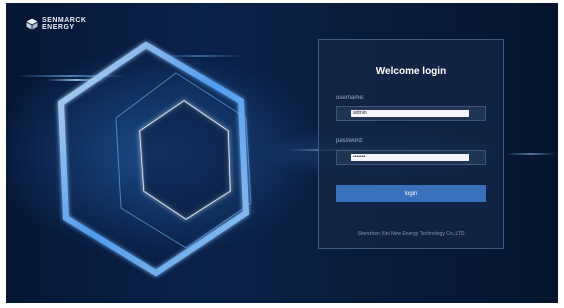 Image resolution: width=564 pixels, height=308 pixels. I want to click on username-field-frame, so click(411, 113).